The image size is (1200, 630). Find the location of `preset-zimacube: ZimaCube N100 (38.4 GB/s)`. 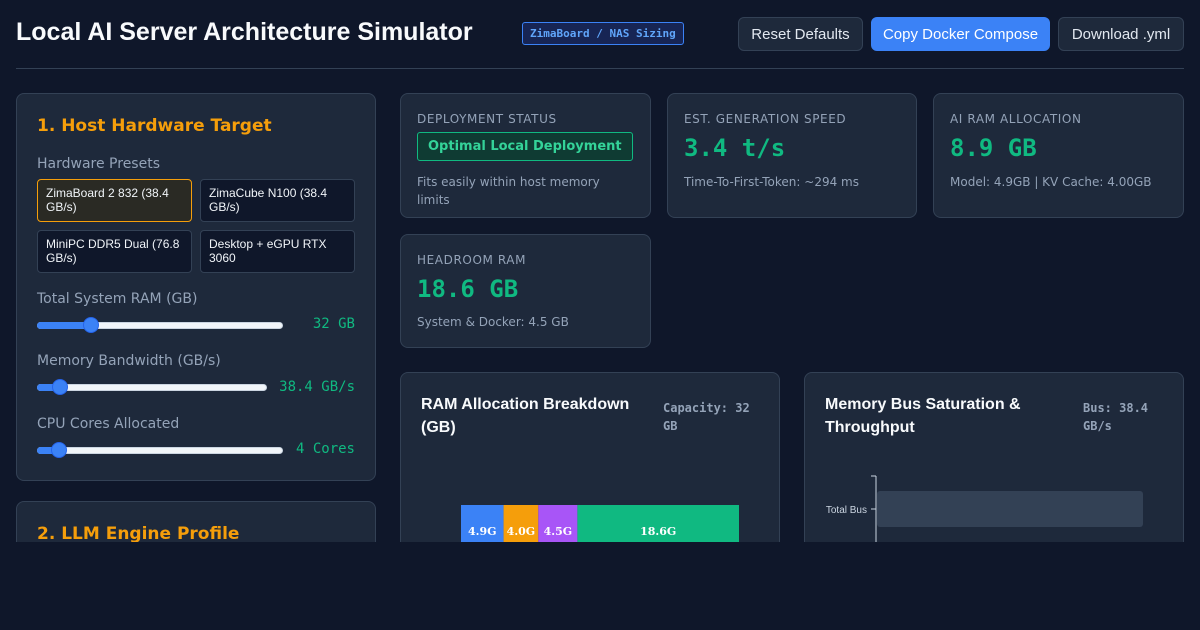

preset-zimacube: ZimaCube N100 (38.4 GB/s) is located at coordinates (277, 200).